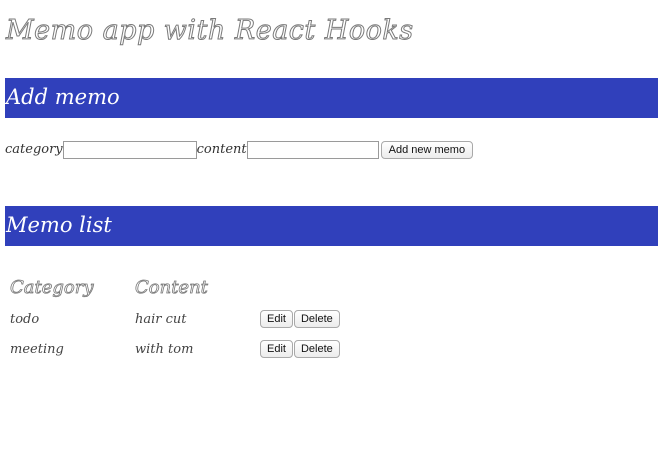 The width and height of the screenshot is (658, 455). What do you see at coordinates (34, 149) in the screenshot?
I see `category-label: category` at bounding box center [34, 149].